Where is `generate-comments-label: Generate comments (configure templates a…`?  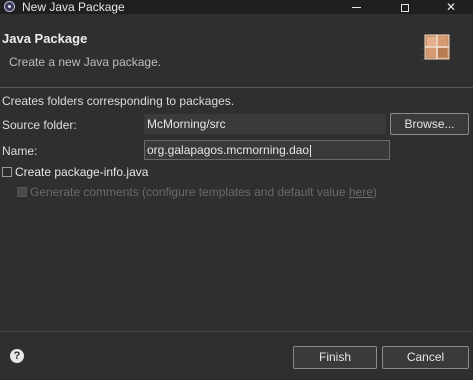
generate-comments-label: Generate comments (configure templates a… is located at coordinates (189, 192).